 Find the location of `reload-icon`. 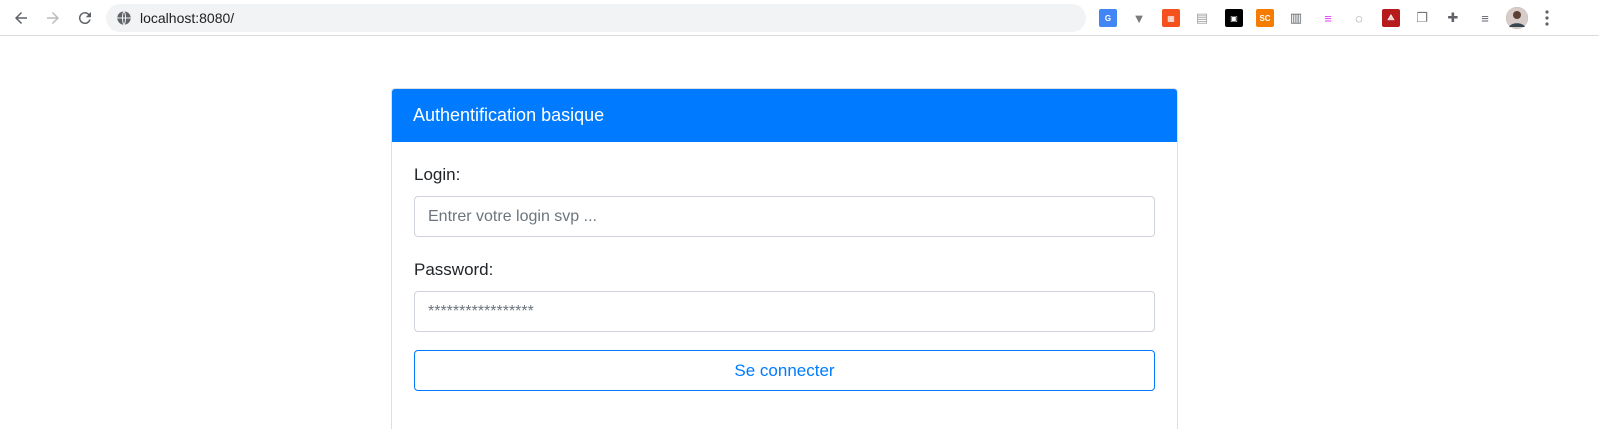

reload-icon is located at coordinates (84, 18).